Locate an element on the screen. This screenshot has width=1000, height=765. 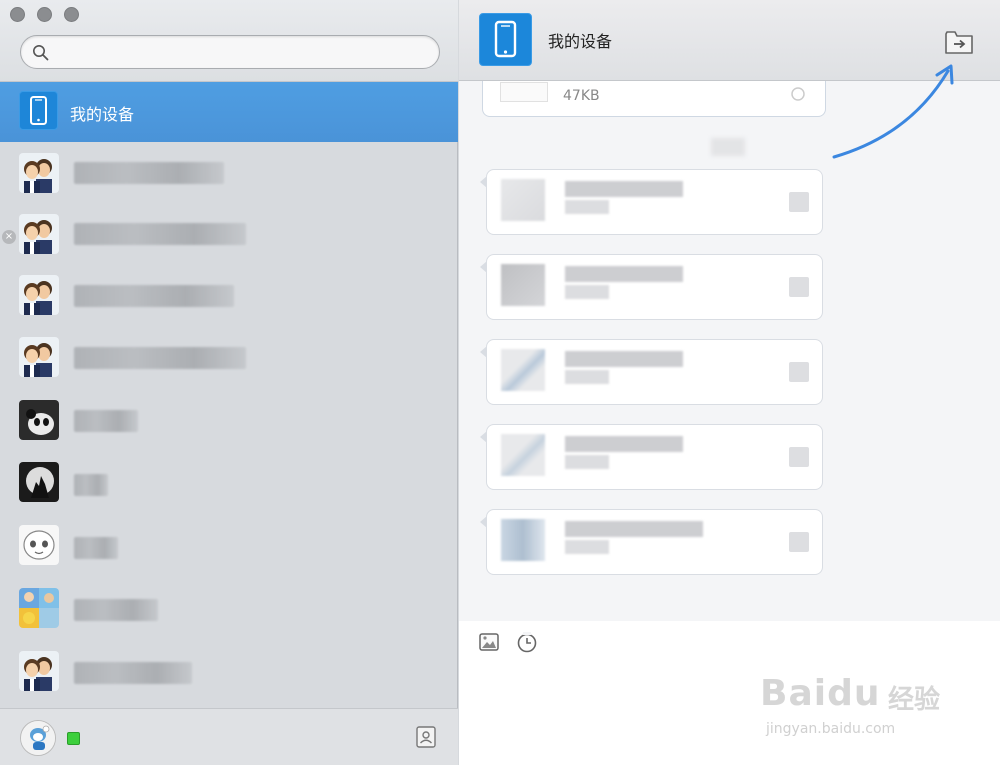
sidebar-titlebar is located at coordinates (229, 41).